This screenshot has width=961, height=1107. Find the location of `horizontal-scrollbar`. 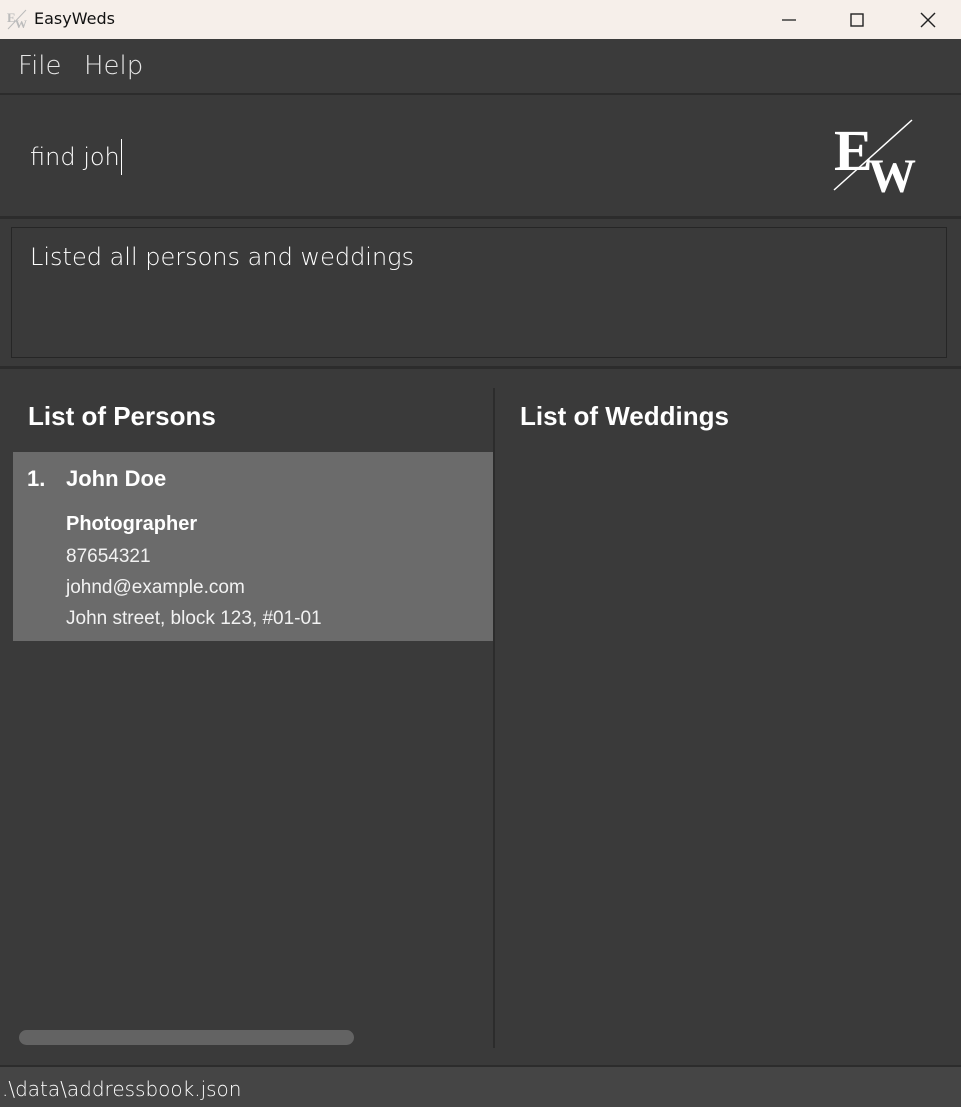

horizontal-scrollbar is located at coordinates (186, 1037).